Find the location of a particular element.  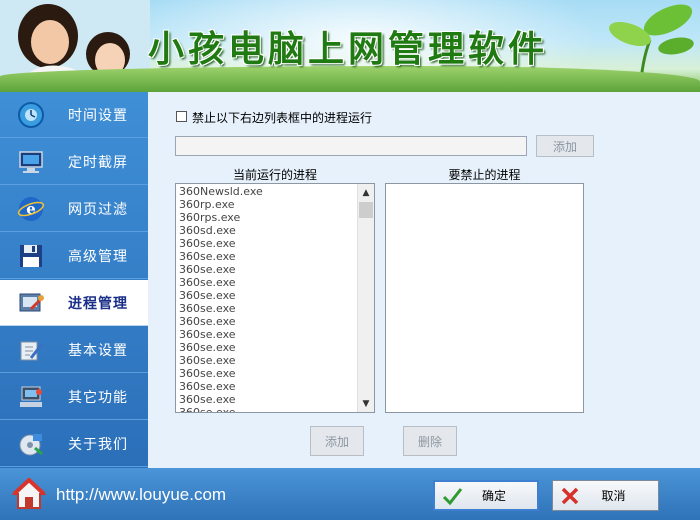

clock-globe-icon is located at coordinates (31, 115).